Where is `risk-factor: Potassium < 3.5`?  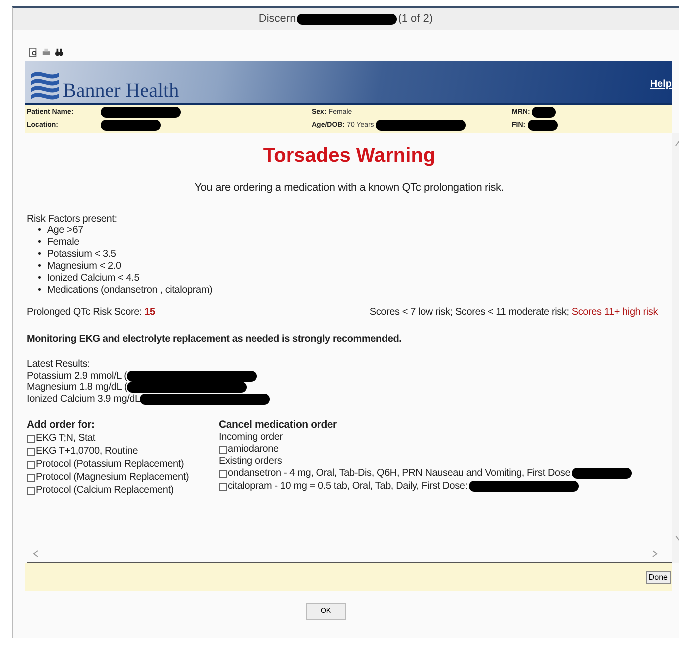
risk-factor: Potassium < 3.5 is located at coordinates (81, 255).